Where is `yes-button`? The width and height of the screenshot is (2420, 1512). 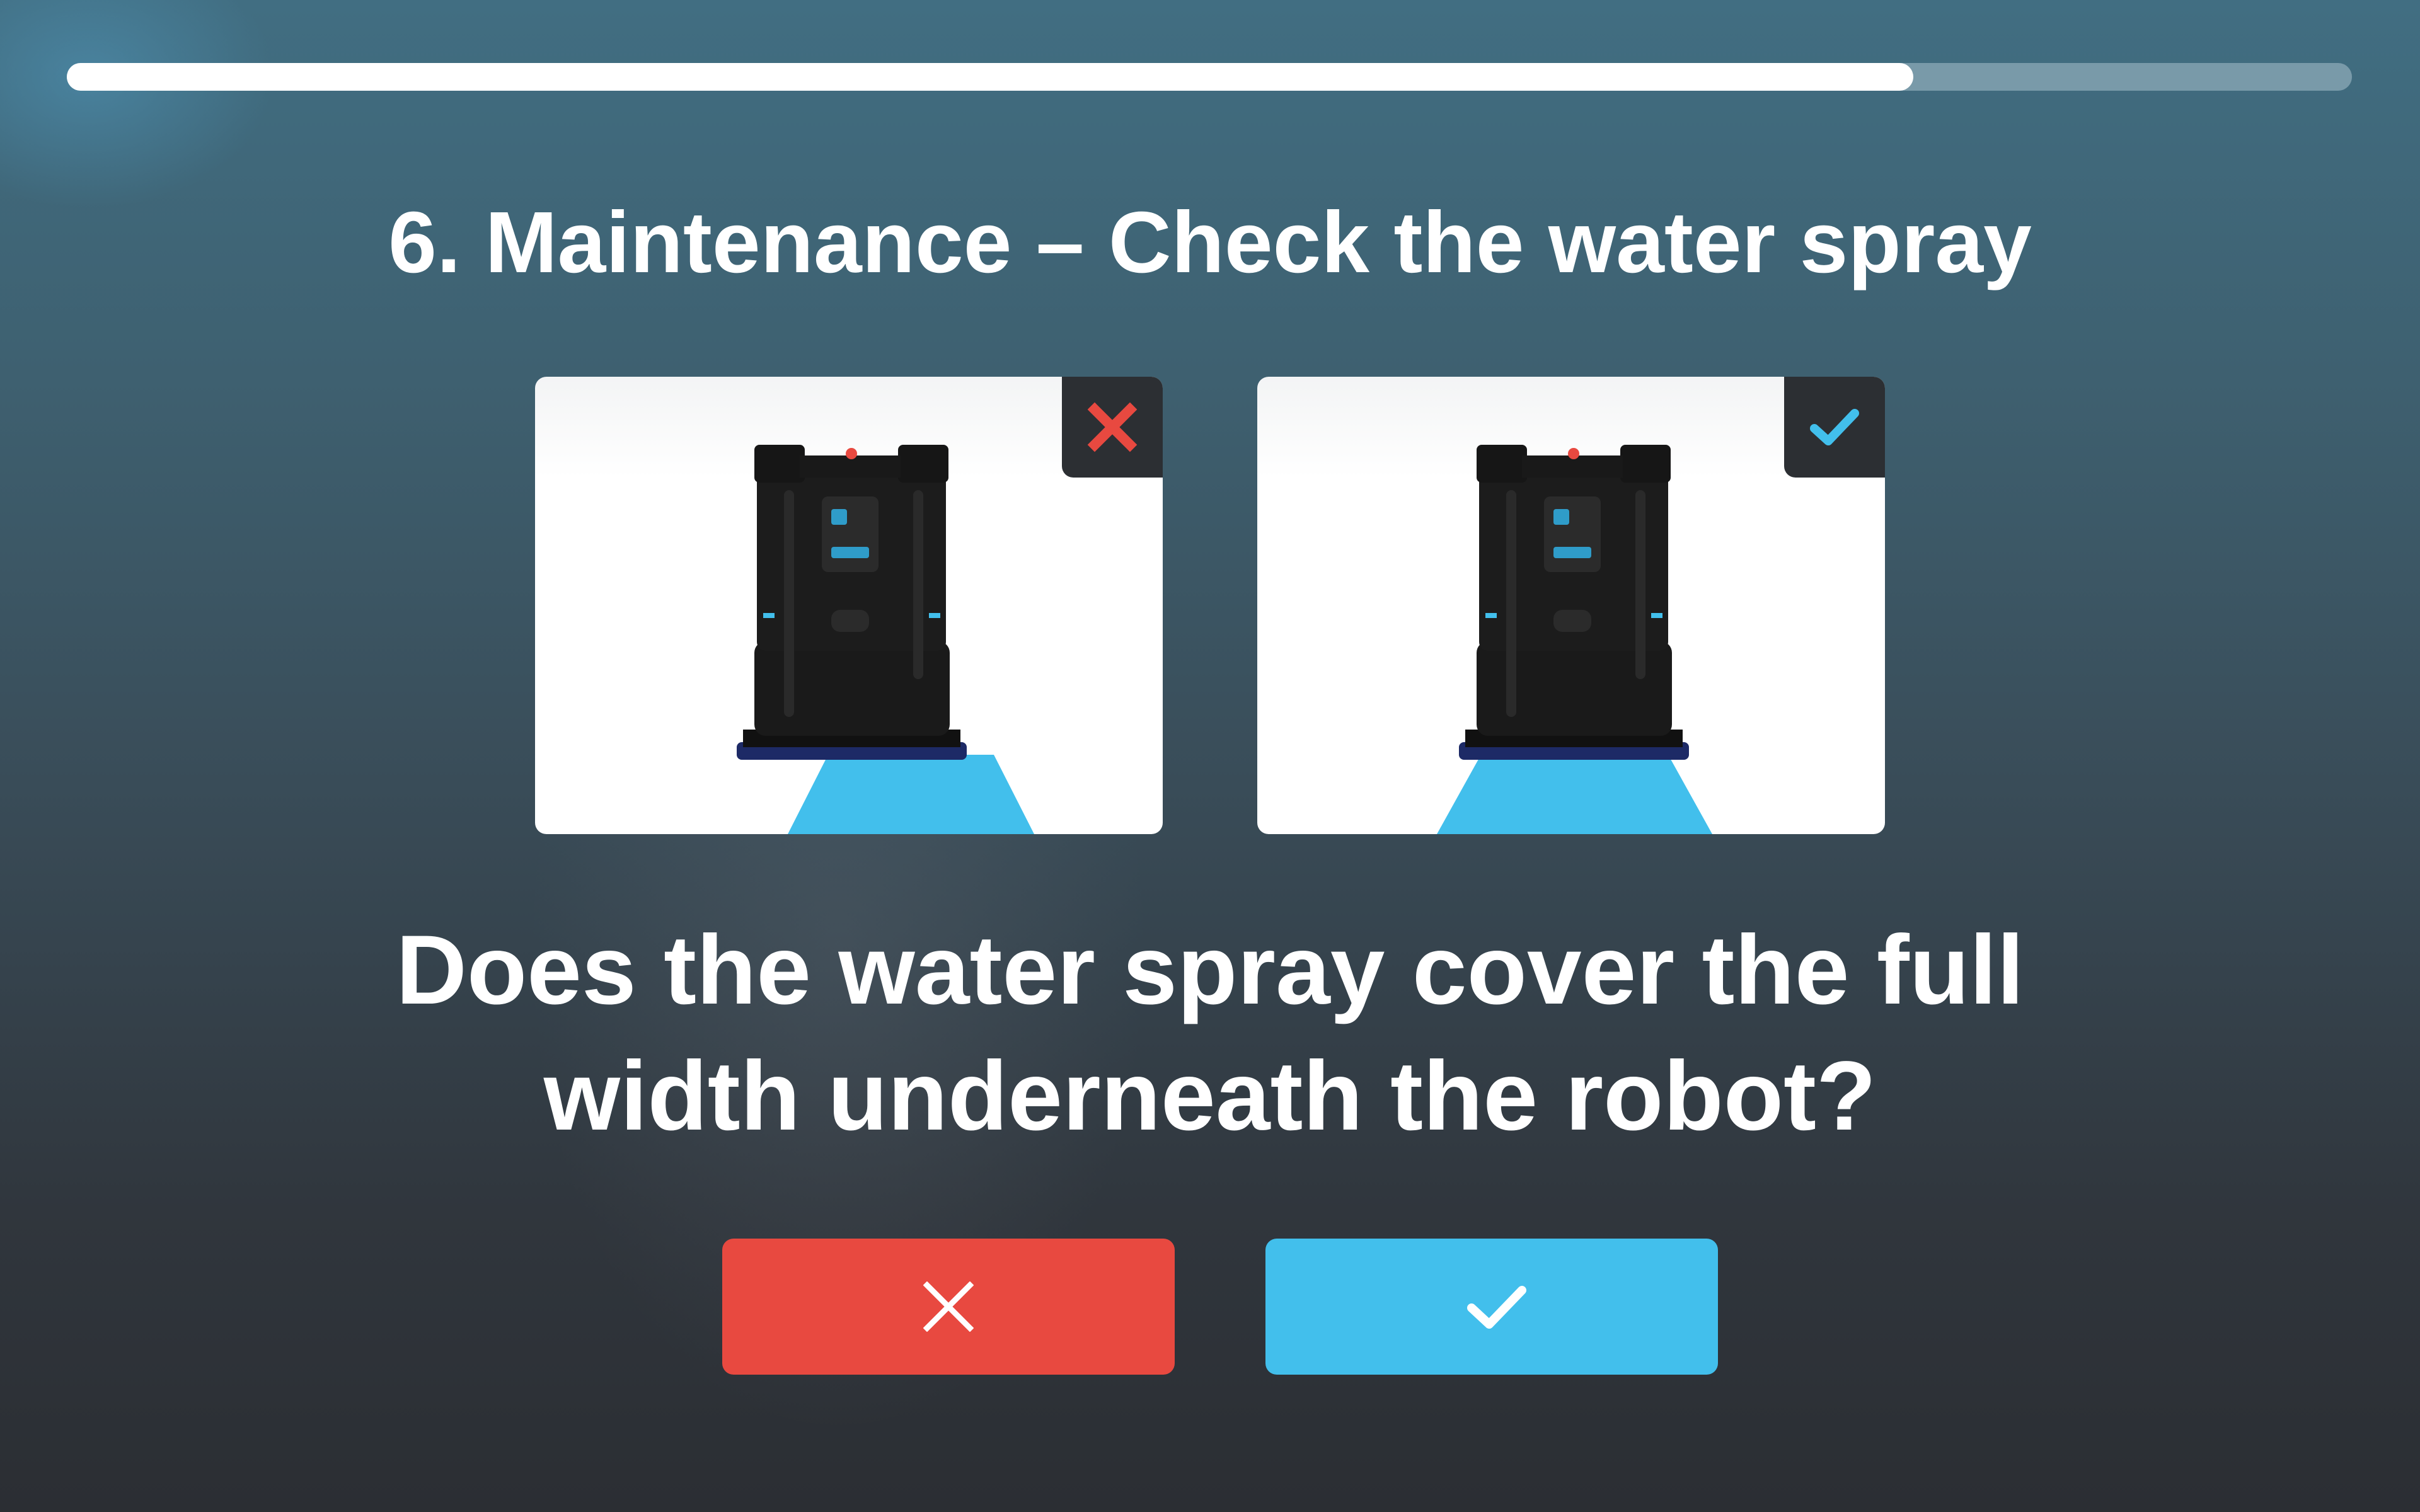
yes-button is located at coordinates (1492, 1307).